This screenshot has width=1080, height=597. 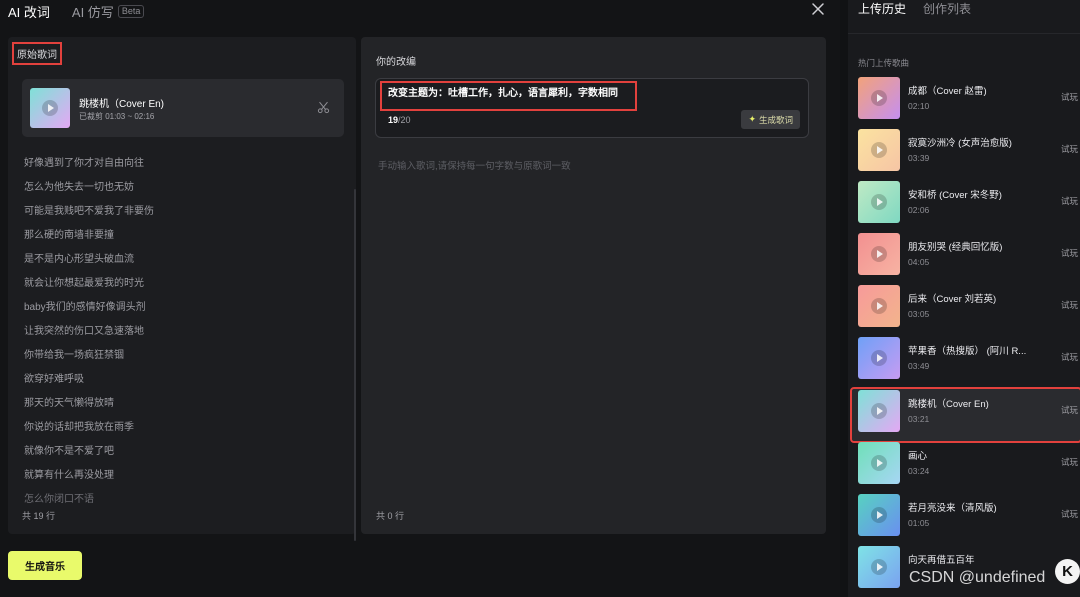 I want to click on song-duration: 03:21, so click(x=919, y=419).